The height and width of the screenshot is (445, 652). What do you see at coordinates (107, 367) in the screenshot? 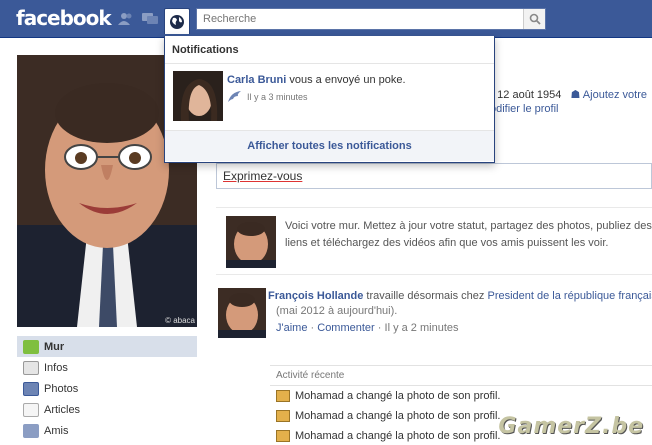
I see `nav-item-info: Infos` at bounding box center [107, 367].